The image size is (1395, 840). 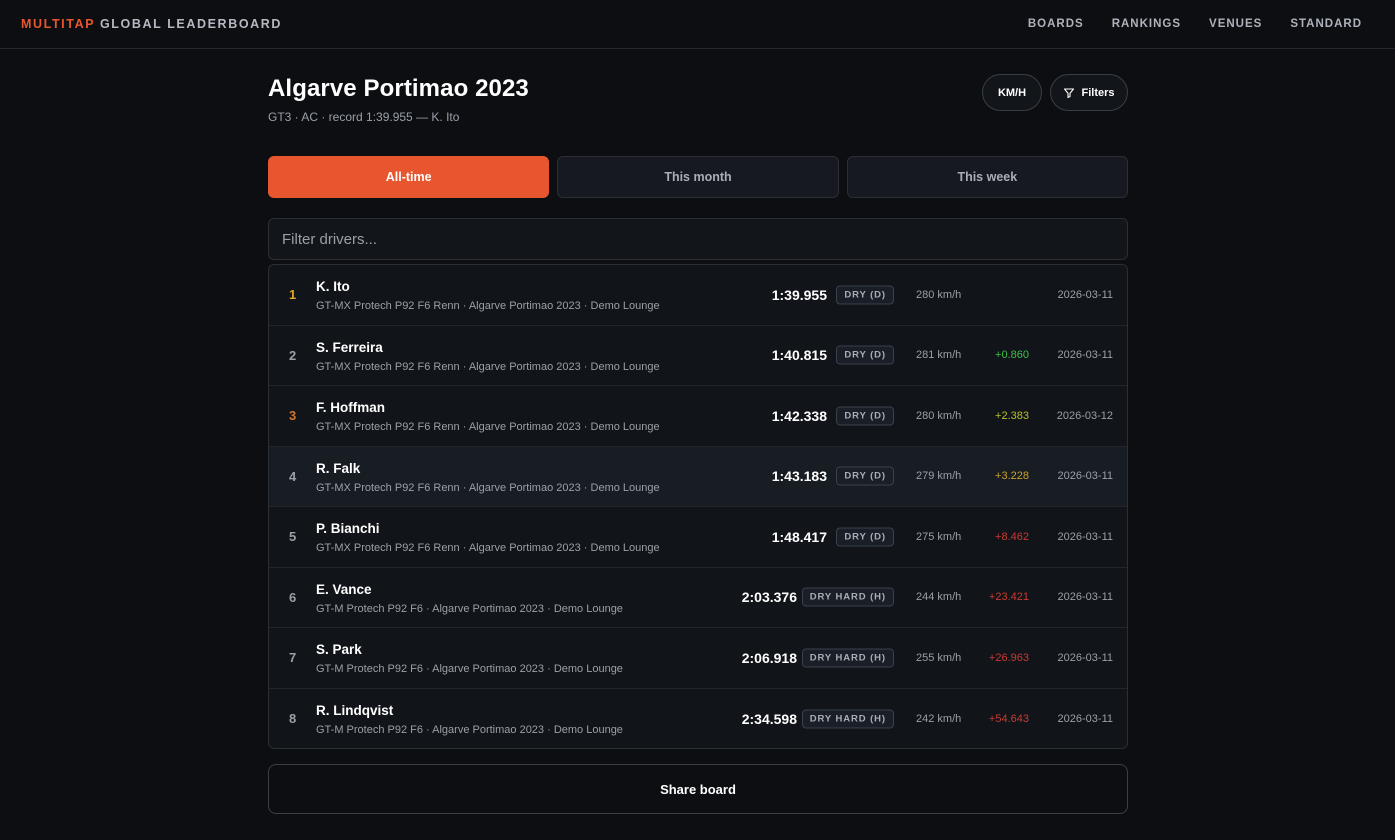 What do you see at coordinates (1098, 92) in the screenshot?
I see `filters-label: Filters` at bounding box center [1098, 92].